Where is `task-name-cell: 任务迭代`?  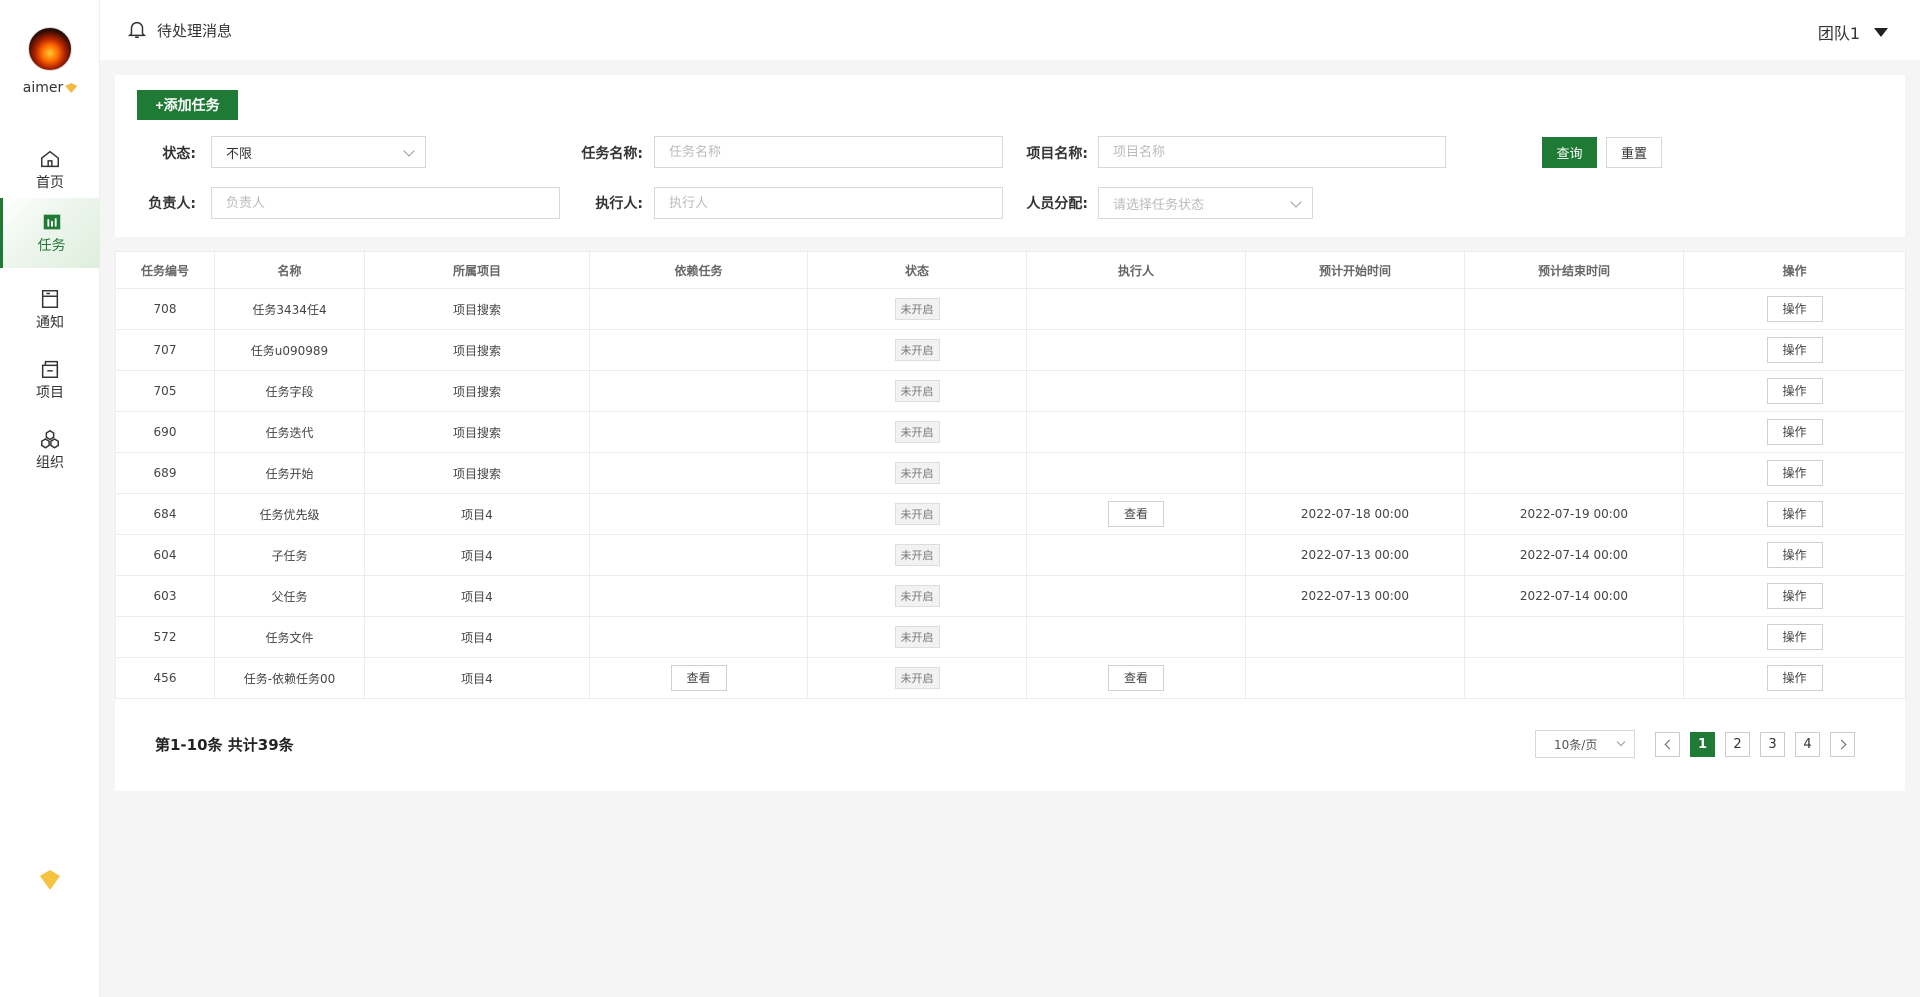
task-name-cell: 任务迭代 is located at coordinates (289, 432).